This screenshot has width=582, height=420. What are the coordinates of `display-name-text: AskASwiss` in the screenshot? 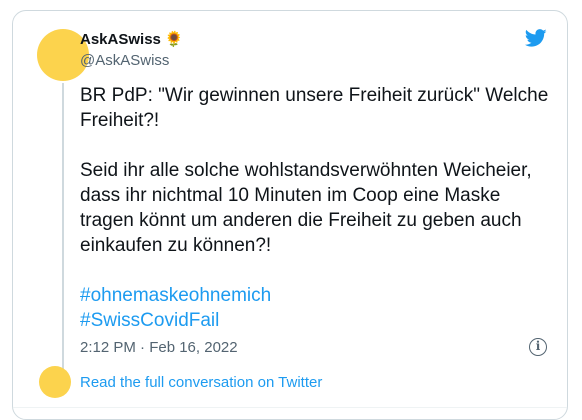 It's located at (120, 39).